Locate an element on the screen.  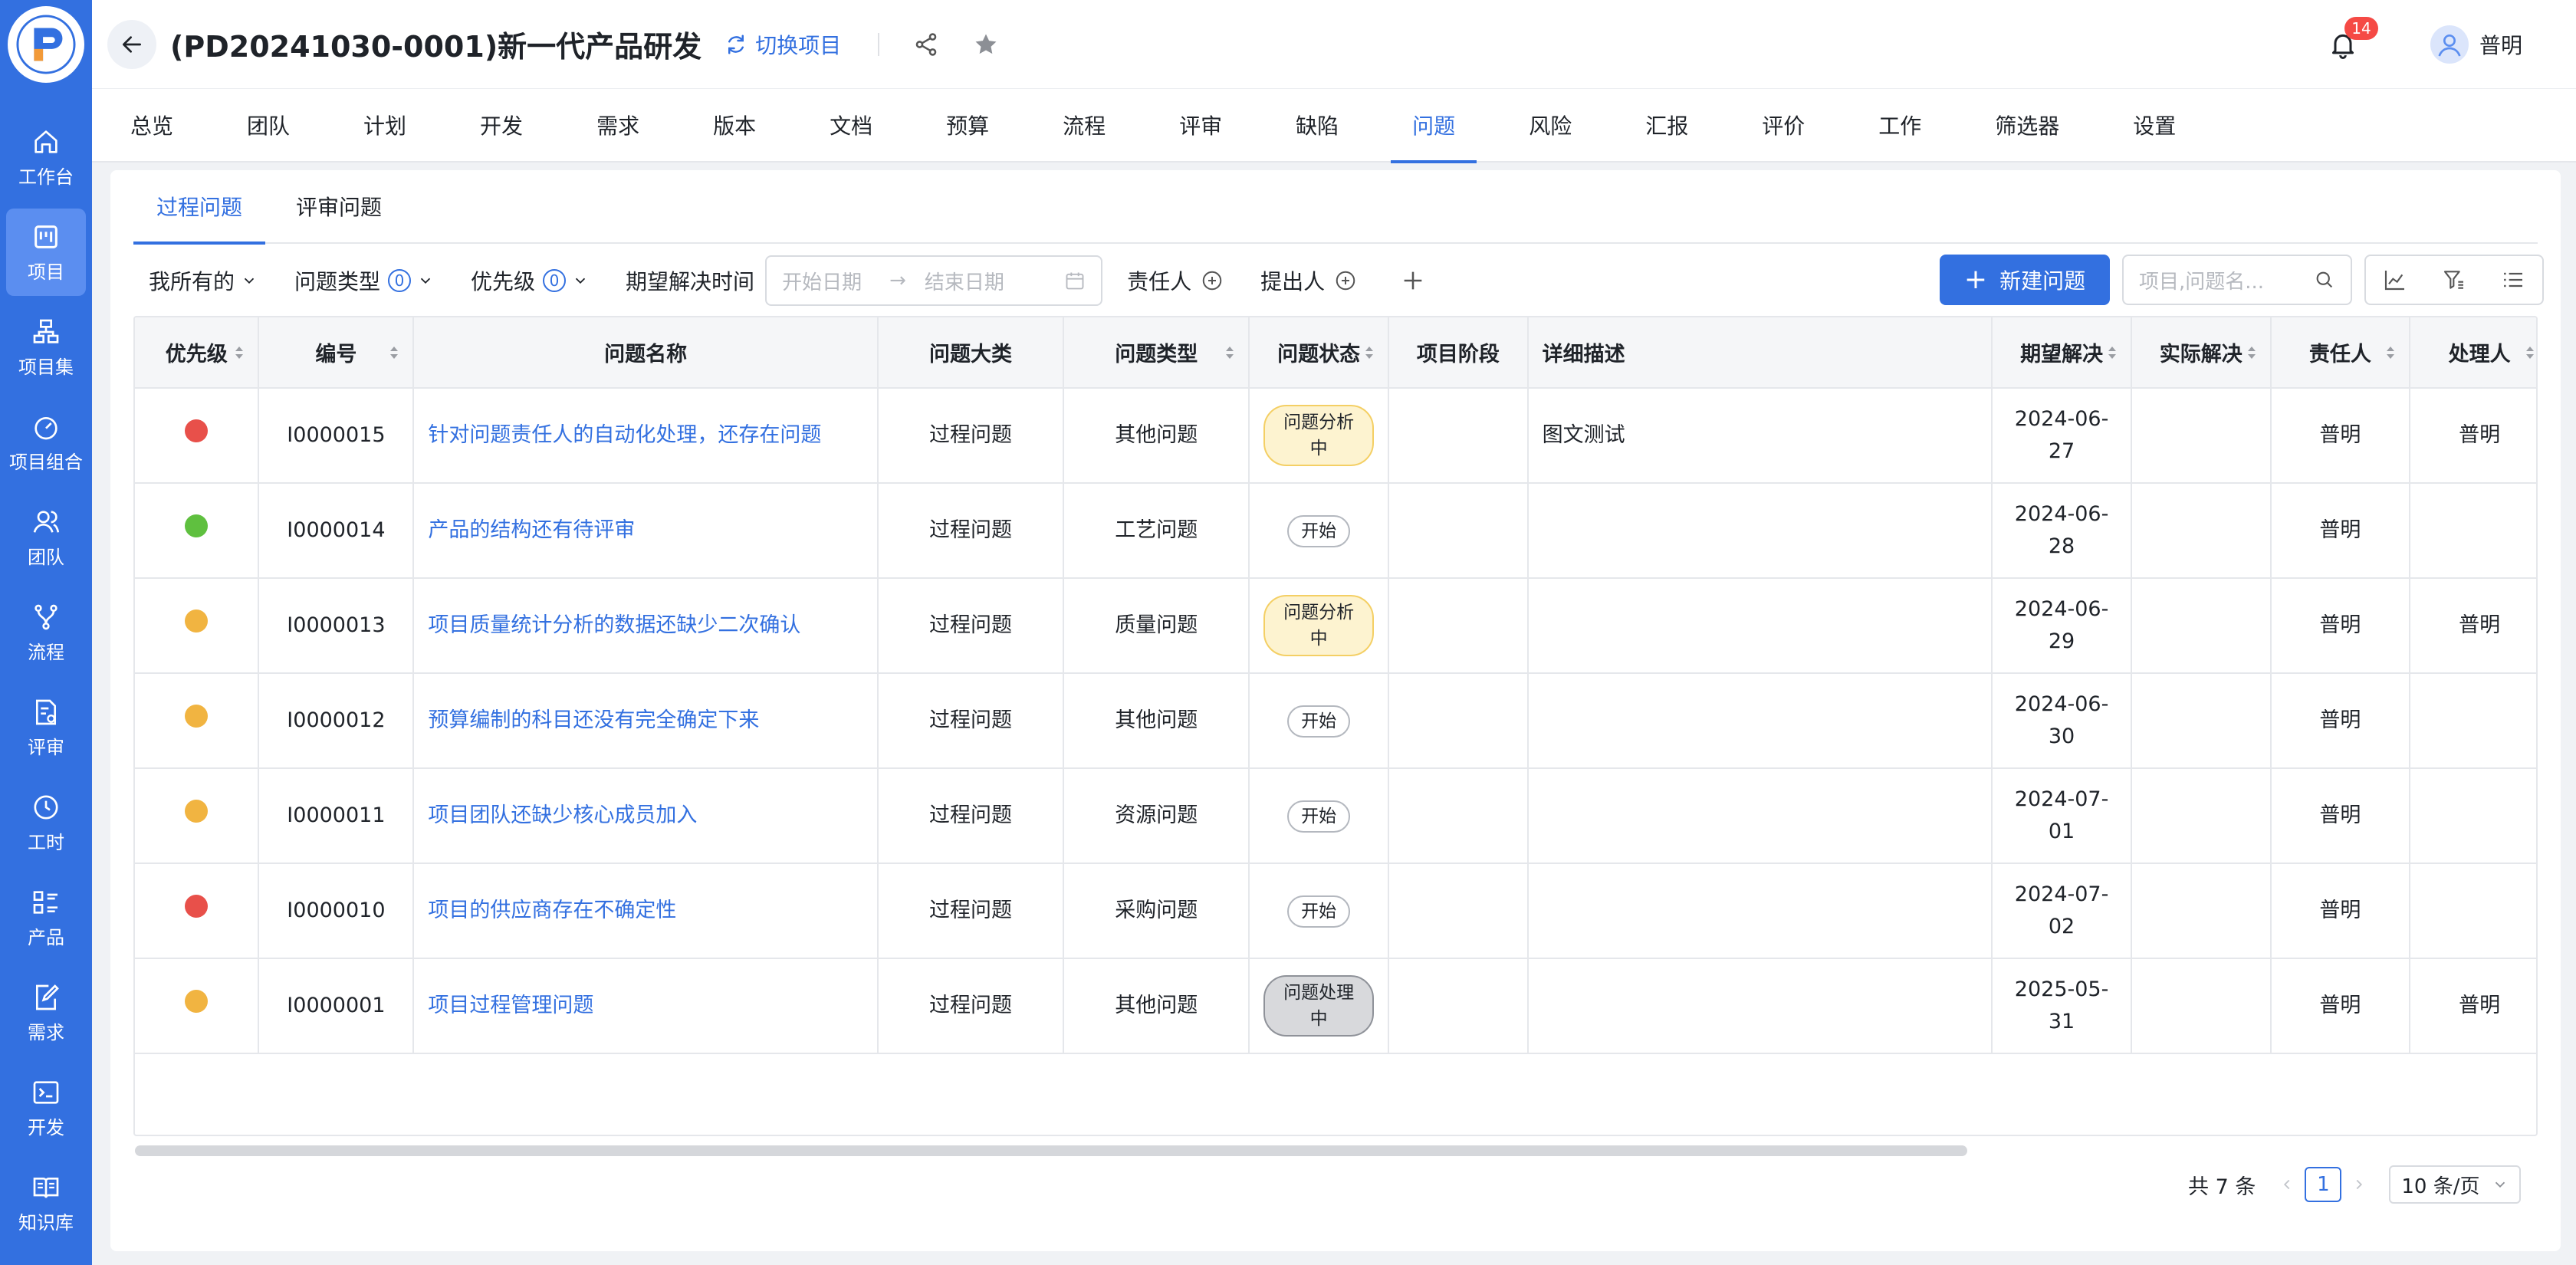
column-header: 期望解决 is located at coordinates (2062, 353).